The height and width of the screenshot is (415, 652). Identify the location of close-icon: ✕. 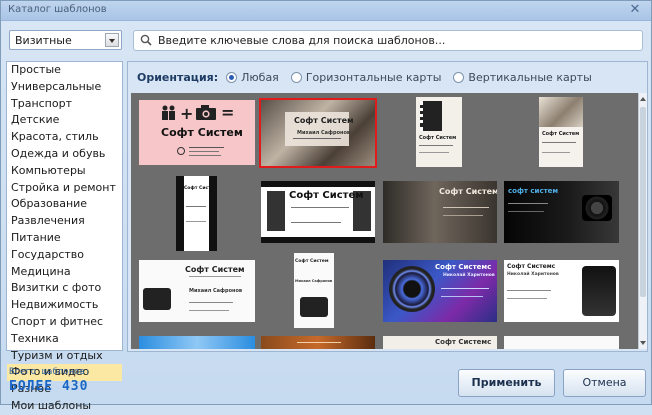
(635, 10).